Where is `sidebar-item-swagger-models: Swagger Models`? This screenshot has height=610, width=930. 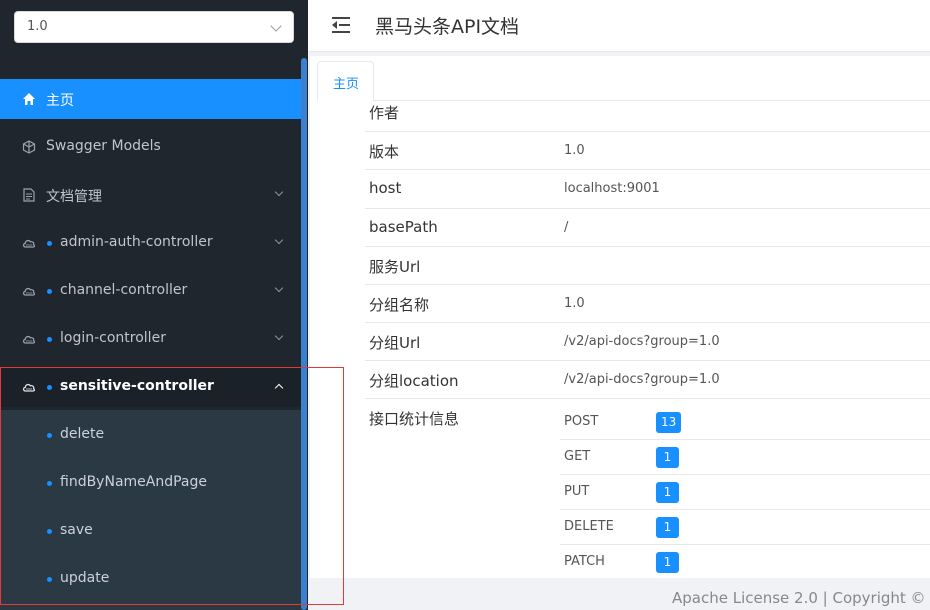
sidebar-item-swagger-models: Swagger Models is located at coordinates (151, 147).